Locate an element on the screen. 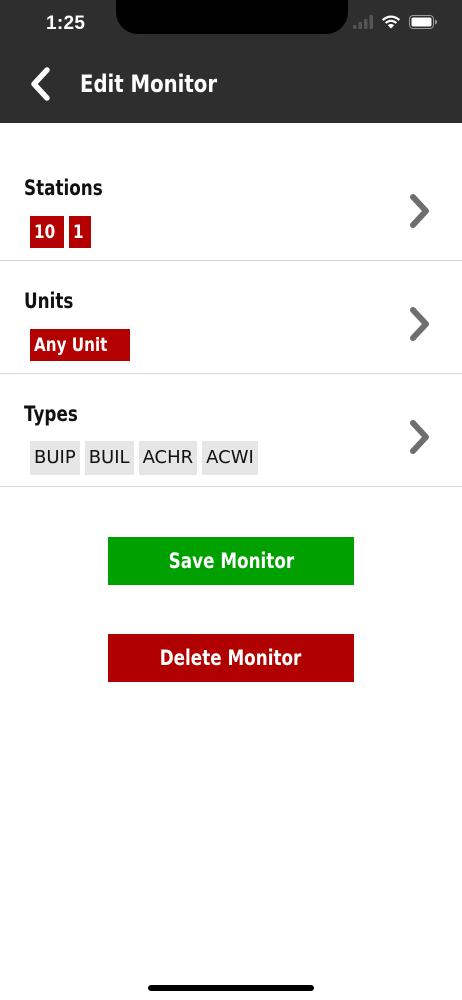  stations-tags: 10 1 is located at coordinates (60, 232).